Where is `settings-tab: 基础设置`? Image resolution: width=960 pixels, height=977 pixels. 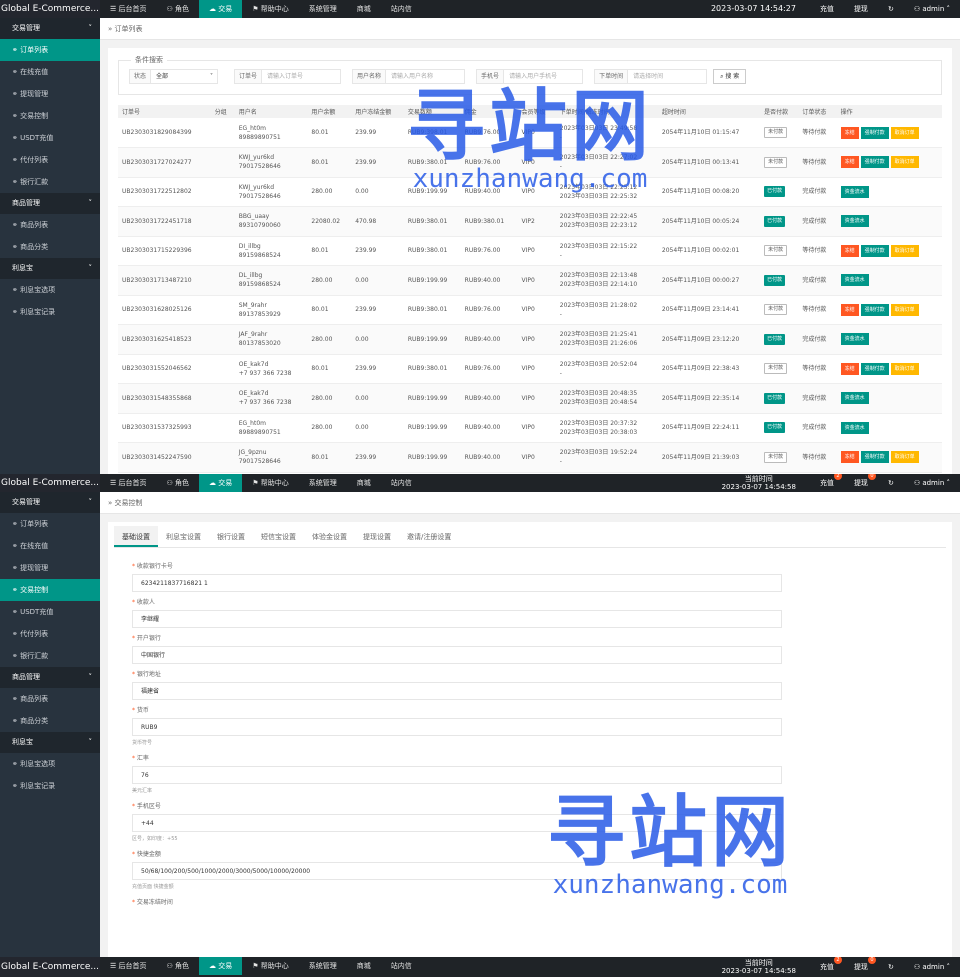
settings-tab: 基础设置 is located at coordinates (136, 536).